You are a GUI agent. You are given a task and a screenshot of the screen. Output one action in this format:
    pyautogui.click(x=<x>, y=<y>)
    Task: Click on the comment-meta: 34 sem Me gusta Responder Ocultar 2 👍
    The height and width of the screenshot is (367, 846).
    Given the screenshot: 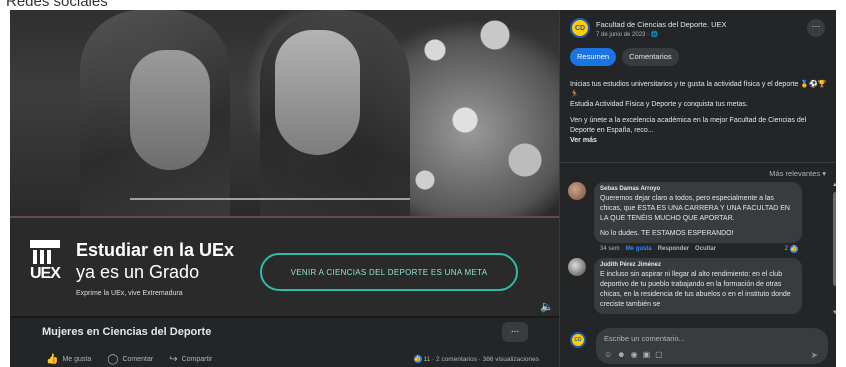 What is the action you would take?
    pyautogui.click(x=713, y=249)
    